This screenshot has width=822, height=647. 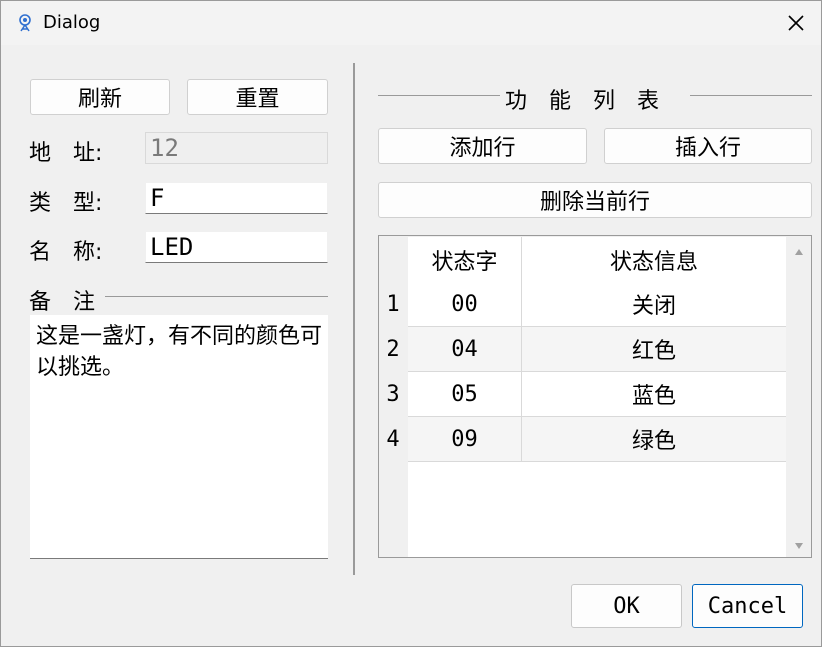 I want to click on address-label: 地 址:, so click(x=66, y=153).